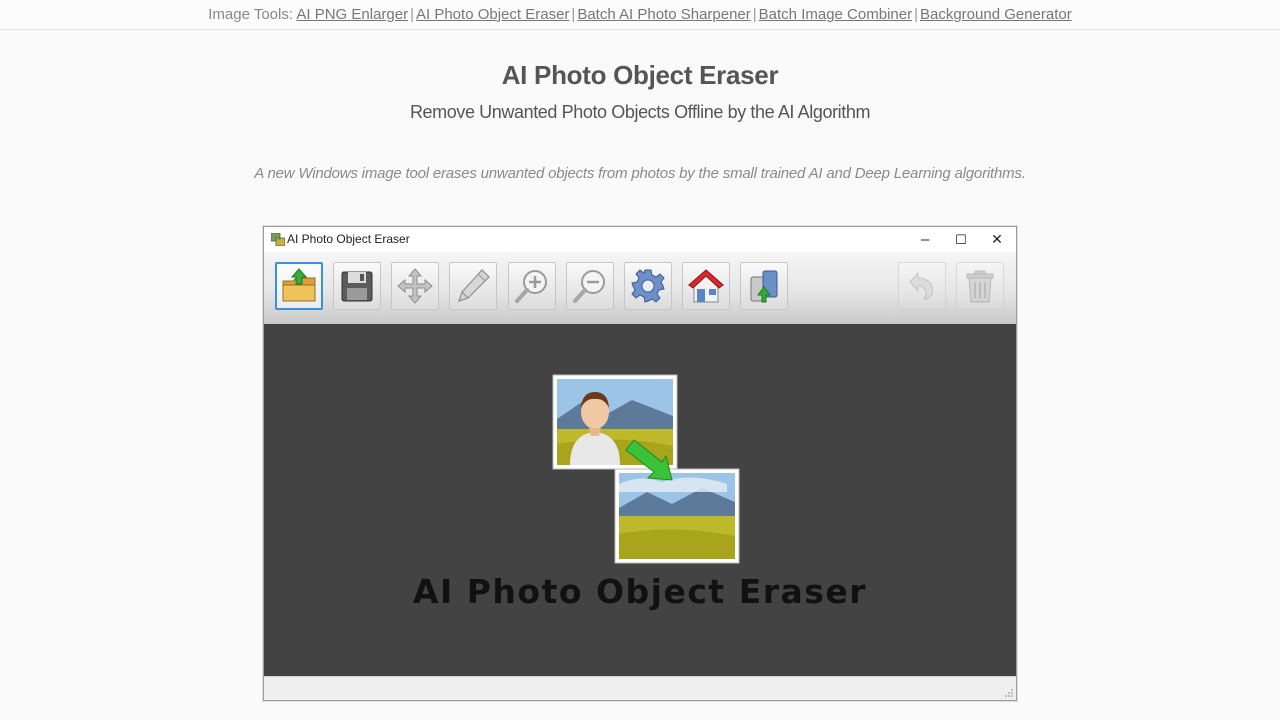  What do you see at coordinates (640, 239) in the screenshot?
I see `window-titlebar: AI Photo Object Eraser – ☐ ✕` at bounding box center [640, 239].